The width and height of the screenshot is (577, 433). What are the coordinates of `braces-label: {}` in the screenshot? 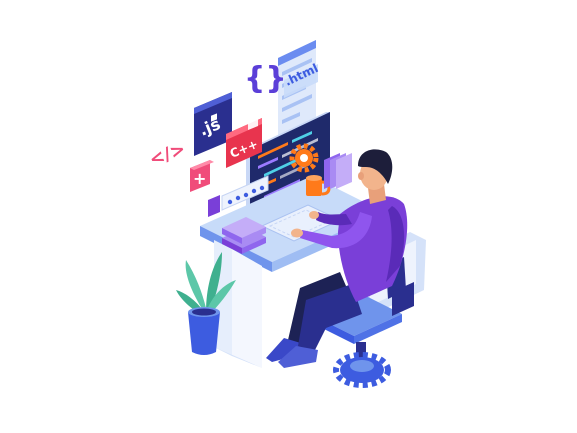 It's located at (265, 78).